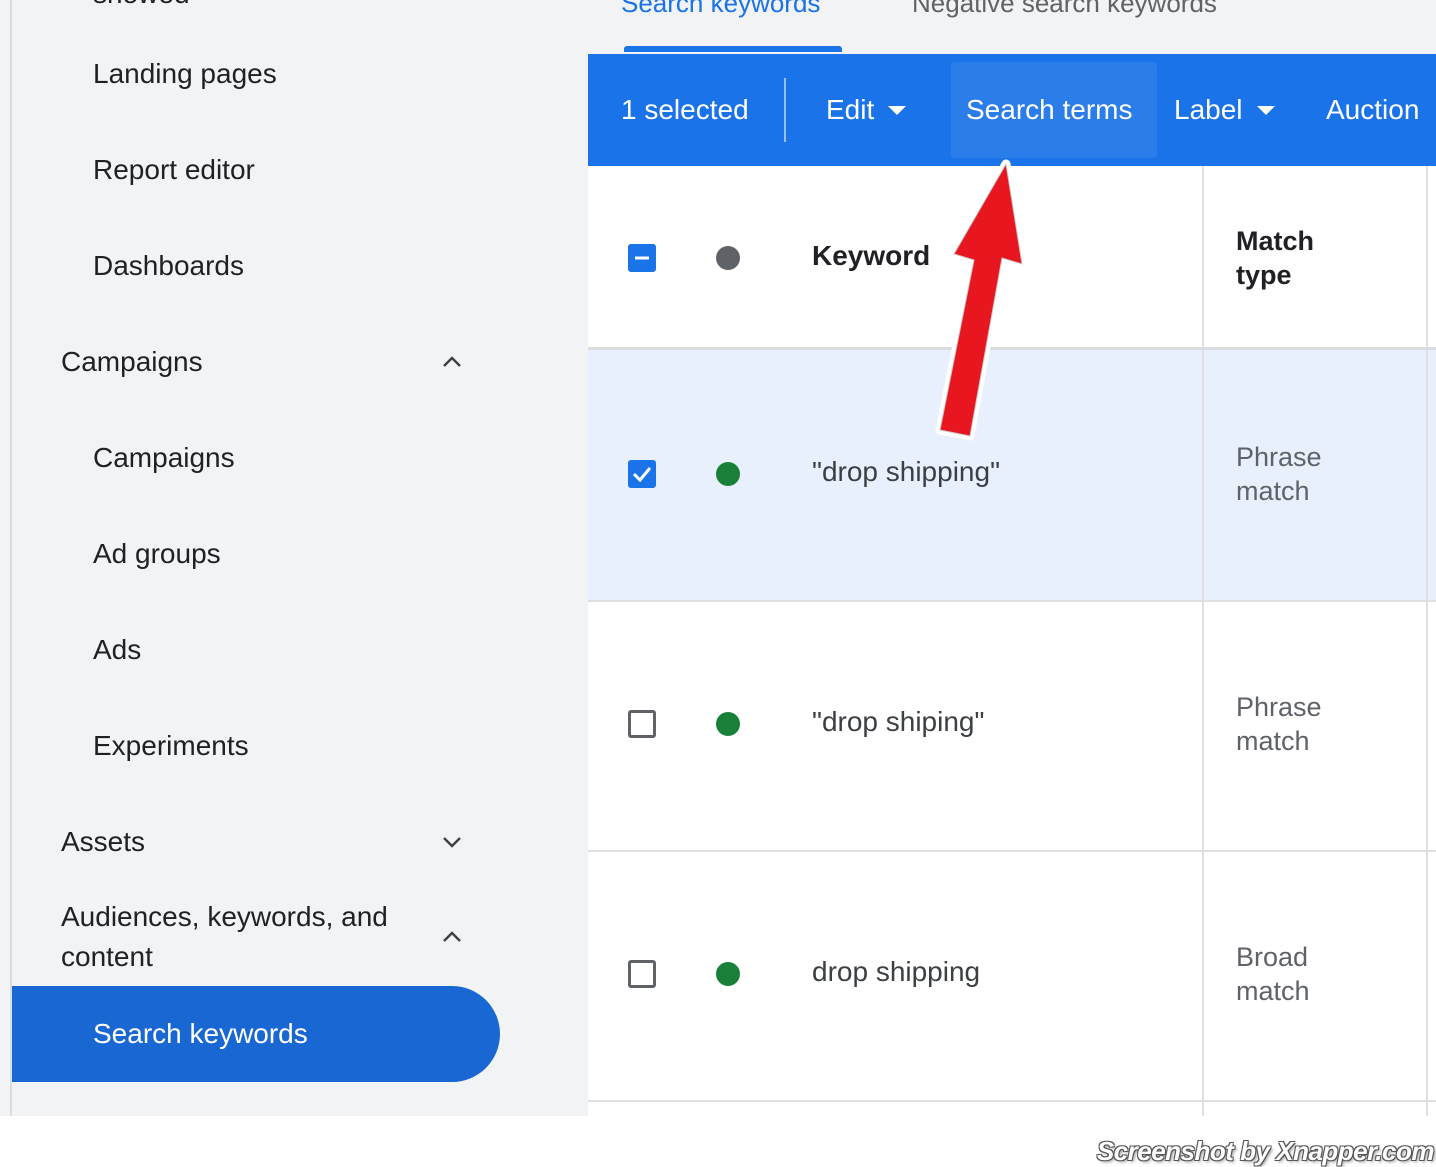  Describe the element at coordinates (103, 841) in the screenshot. I see `sidebar-group-label: Assets` at that location.